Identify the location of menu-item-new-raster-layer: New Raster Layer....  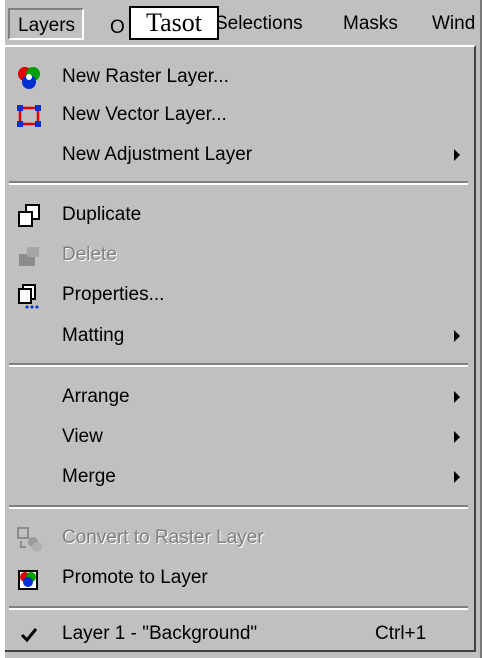
(237, 78).